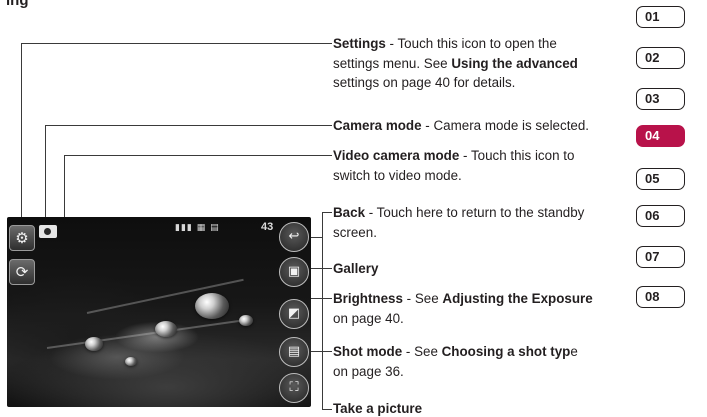 This screenshot has height=417, width=707. I want to click on callout-gallery-title: Gallery, so click(356, 268).